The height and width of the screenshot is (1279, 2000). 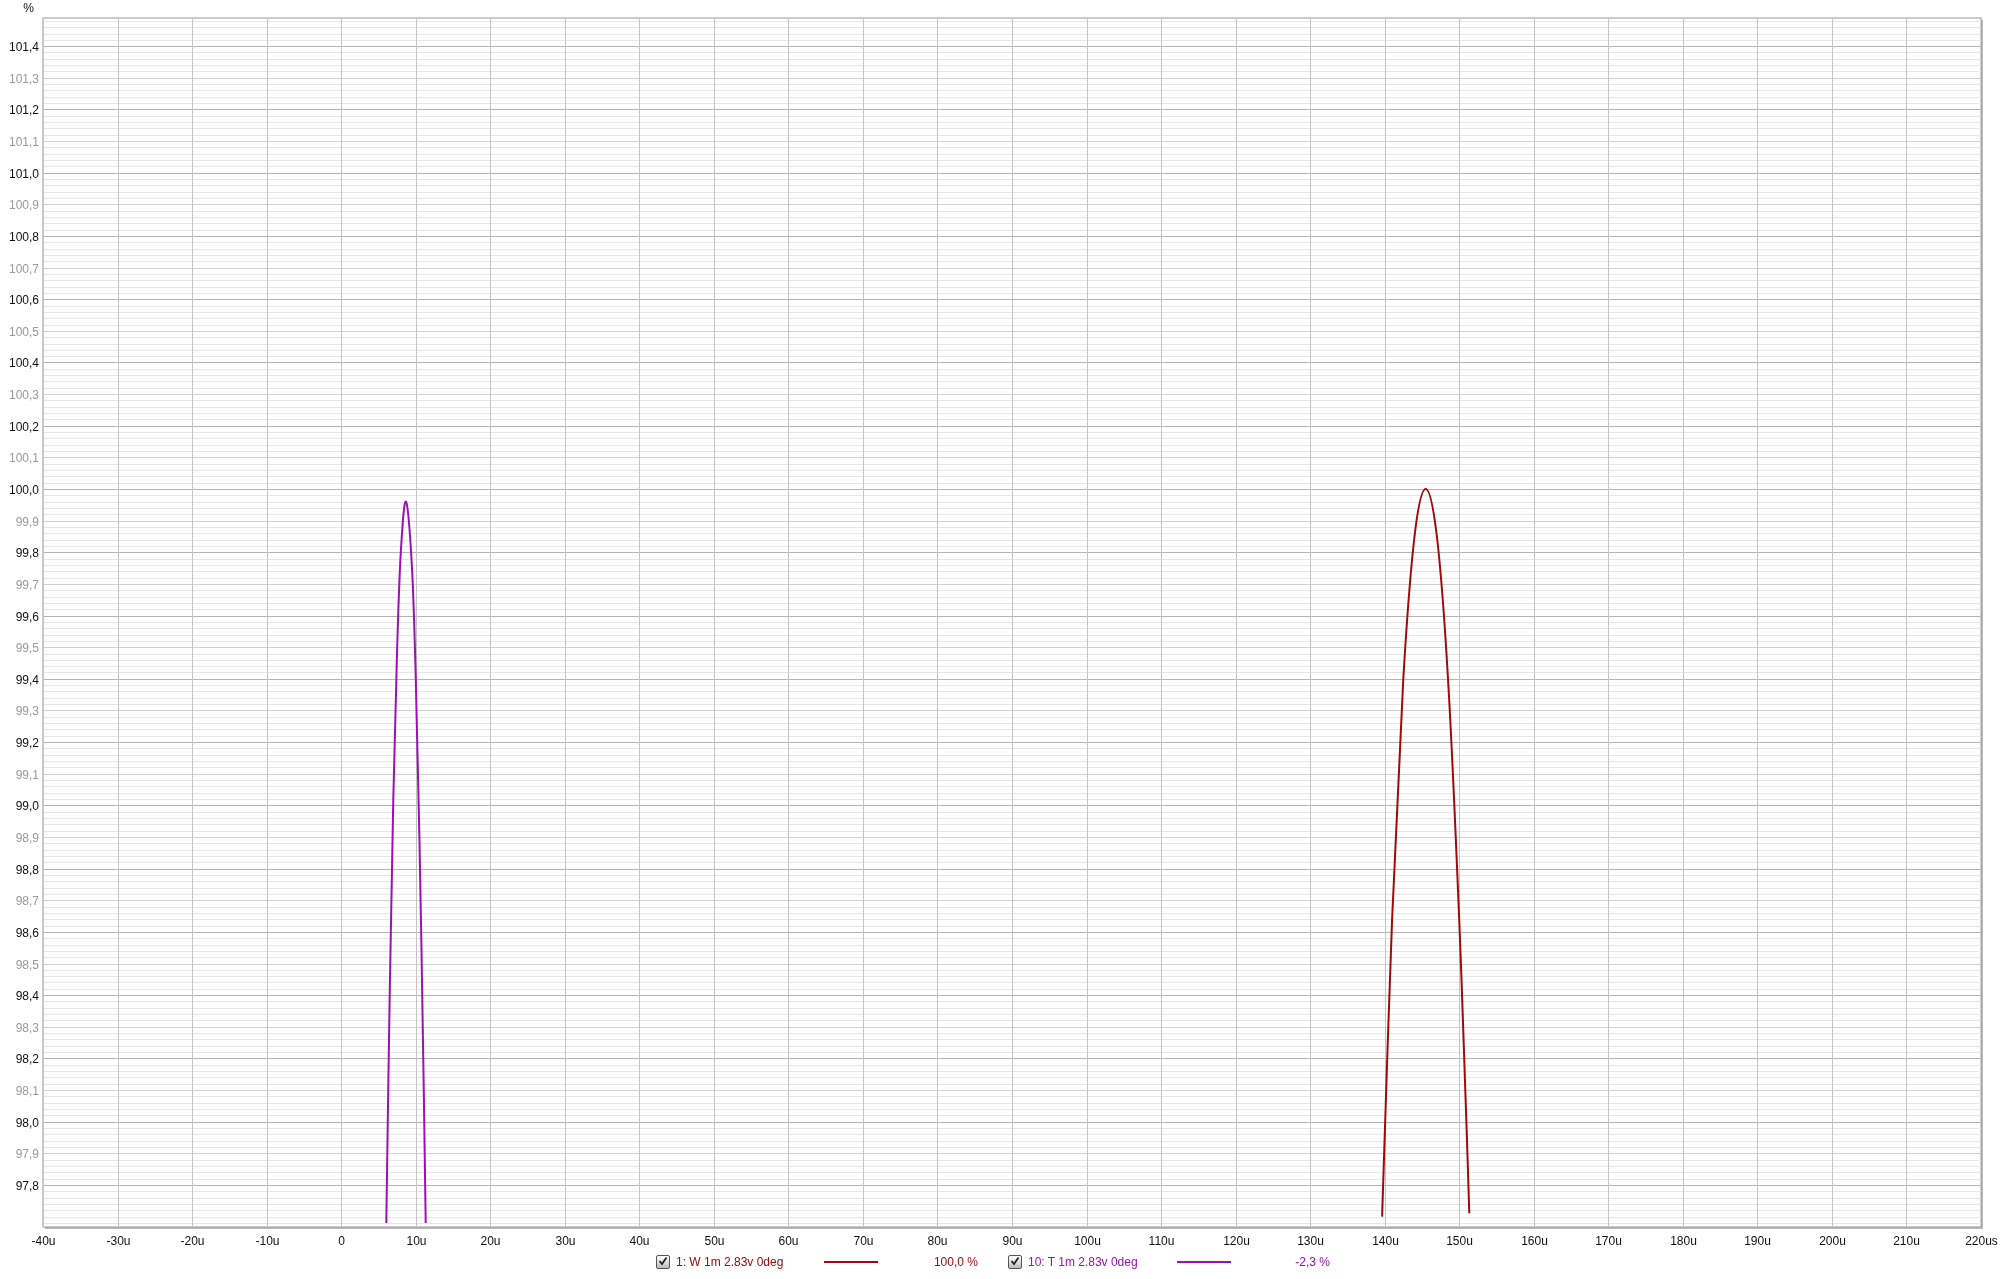 What do you see at coordinates (1012, 1239) in the screenshot?
I see `x-tick-label: 90u` at bounding box center [1012, 1239].